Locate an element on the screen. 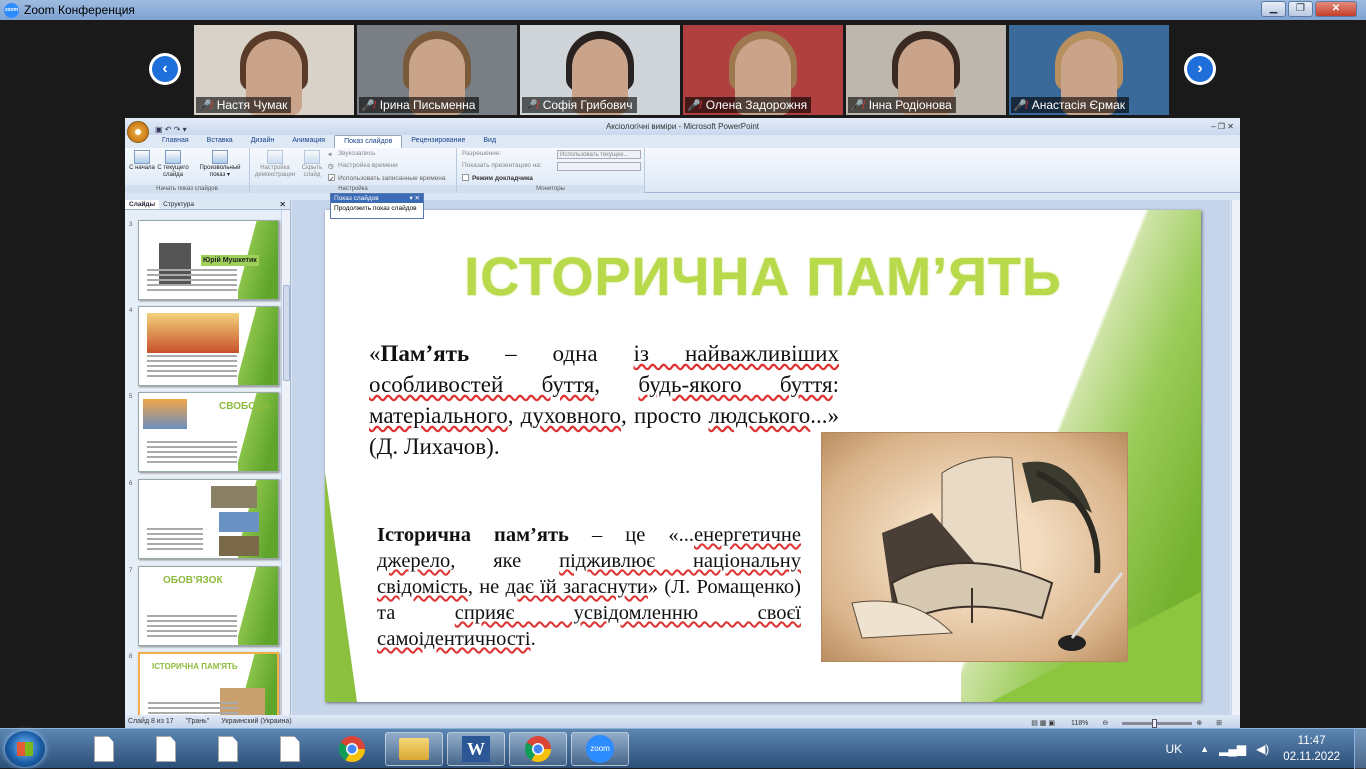  ribbon-tab: Рецензирование is located at coordinates (438, 141).